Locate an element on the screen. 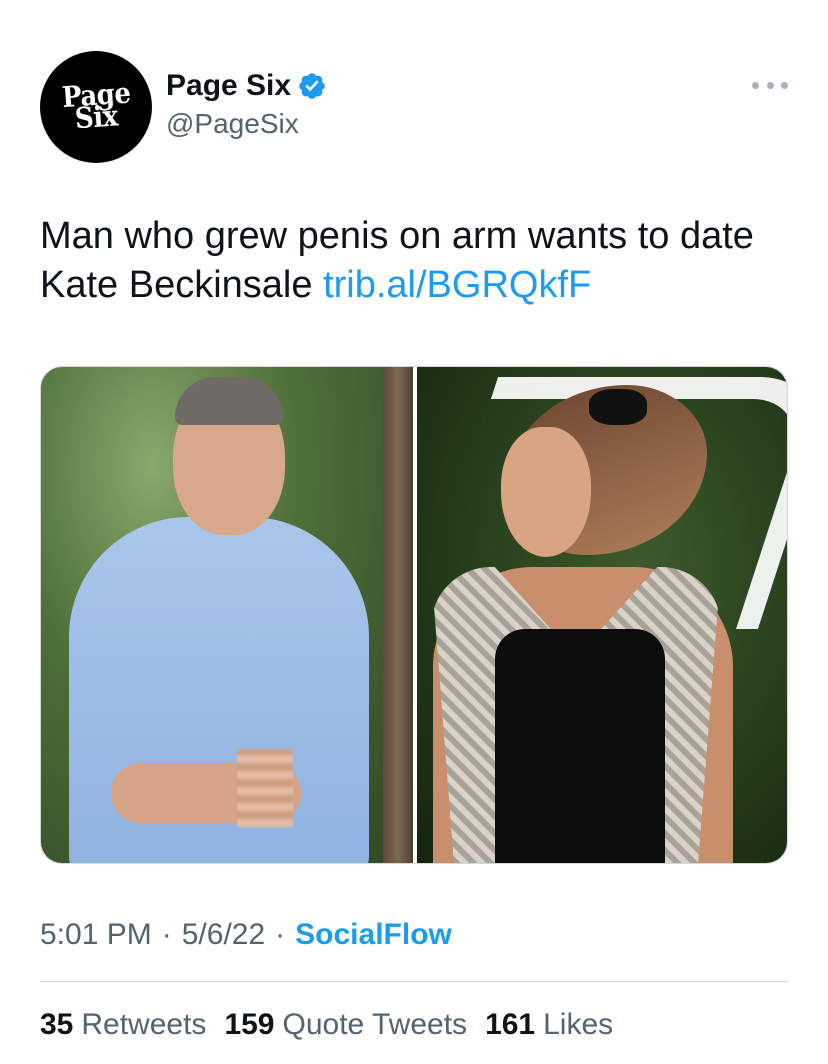 The image size is (828, 1064). likes-count: 161 is located at coordinates (510, 1024).